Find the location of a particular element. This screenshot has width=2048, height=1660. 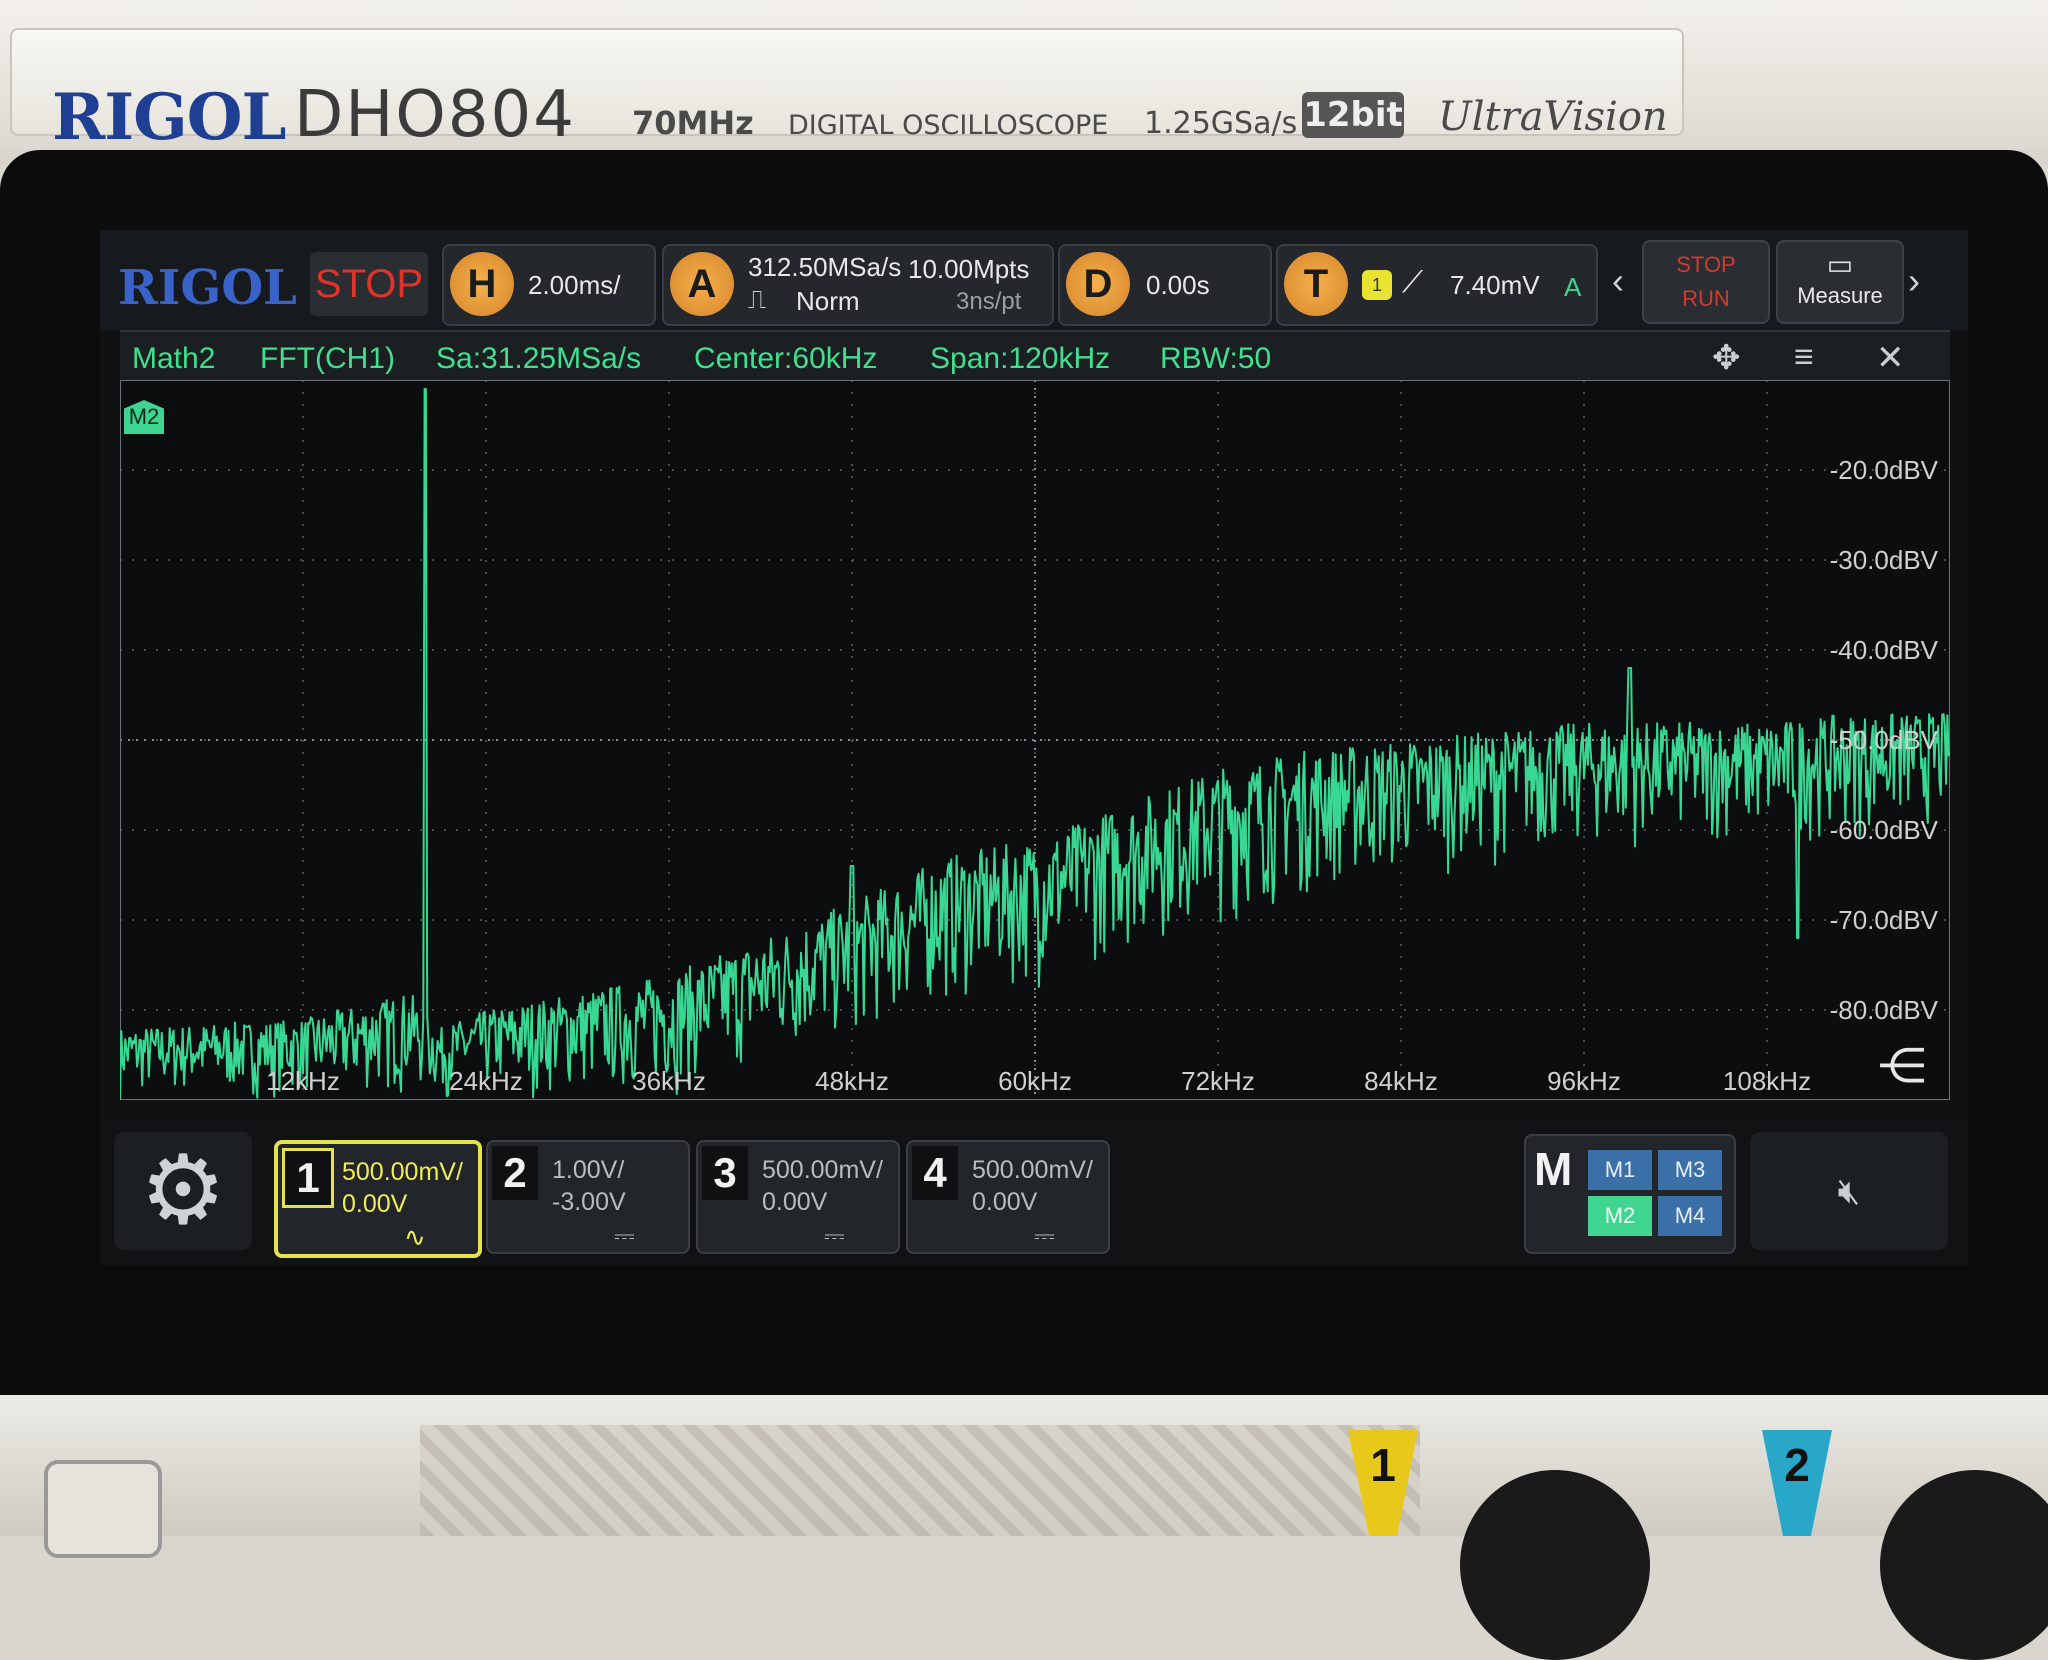

channel-1-offset: 0.00V is located at coordinates (375, 1204).